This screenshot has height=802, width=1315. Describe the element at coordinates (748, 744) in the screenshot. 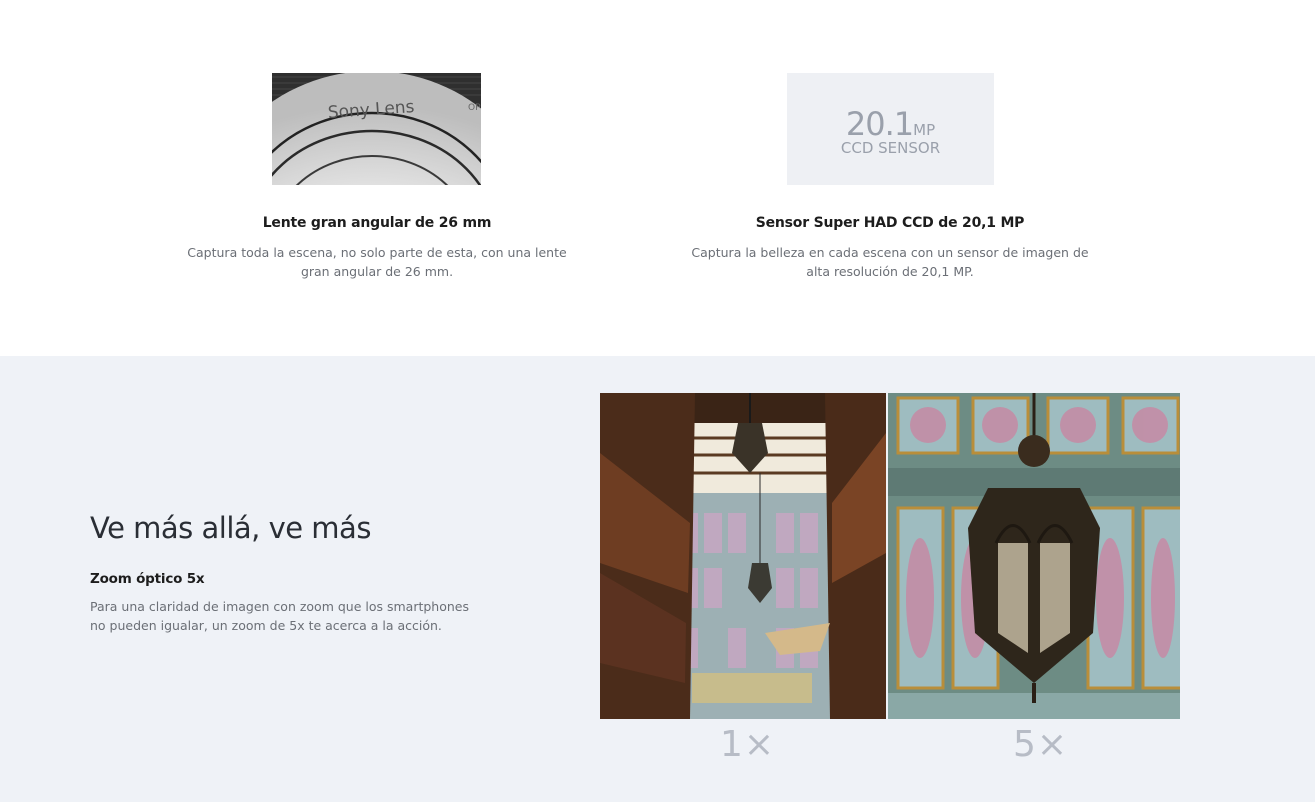

I see `zoom-label-1x: 1×` at that location.